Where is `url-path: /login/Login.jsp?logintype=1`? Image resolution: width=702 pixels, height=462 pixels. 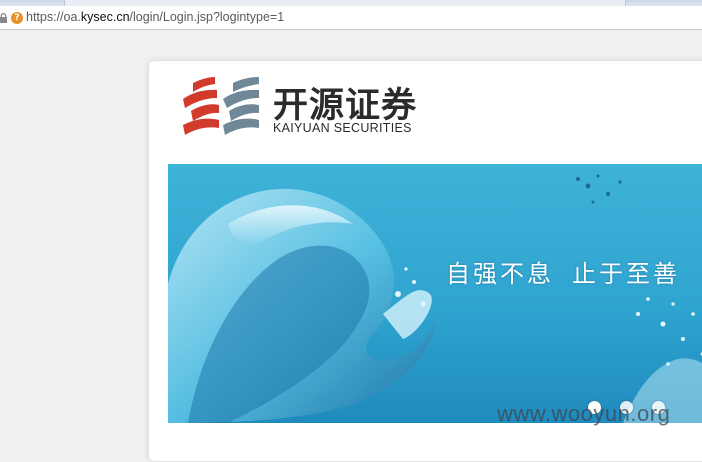 url-path: /login/Login.jsp?logintype=1 is located at coordinates (207, 17).